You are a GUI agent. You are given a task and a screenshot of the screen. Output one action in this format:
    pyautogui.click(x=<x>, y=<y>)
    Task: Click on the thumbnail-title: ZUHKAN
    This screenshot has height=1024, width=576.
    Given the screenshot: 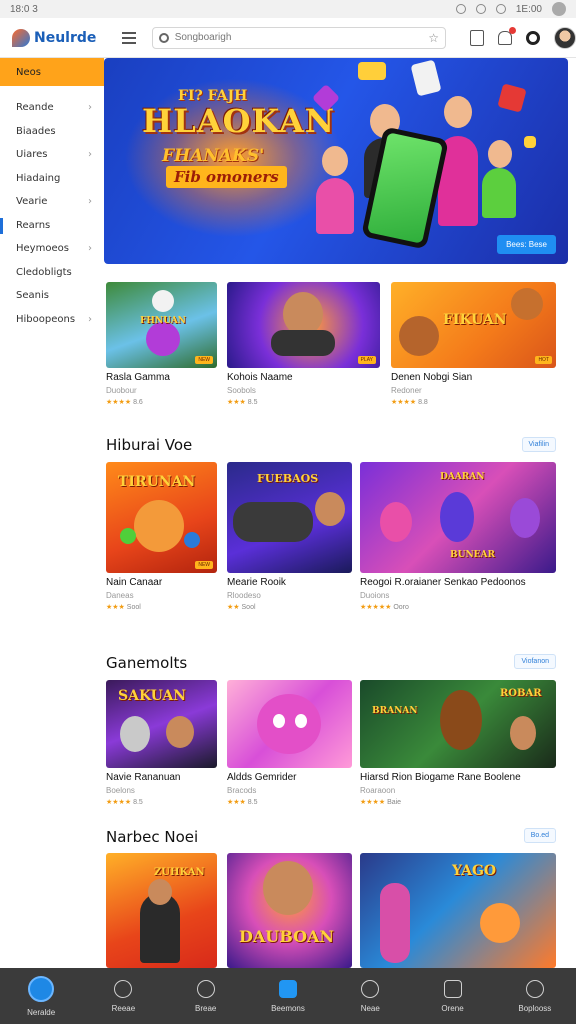 What is the action you would take?
    pyautogui.click(x=179, y=872)
    